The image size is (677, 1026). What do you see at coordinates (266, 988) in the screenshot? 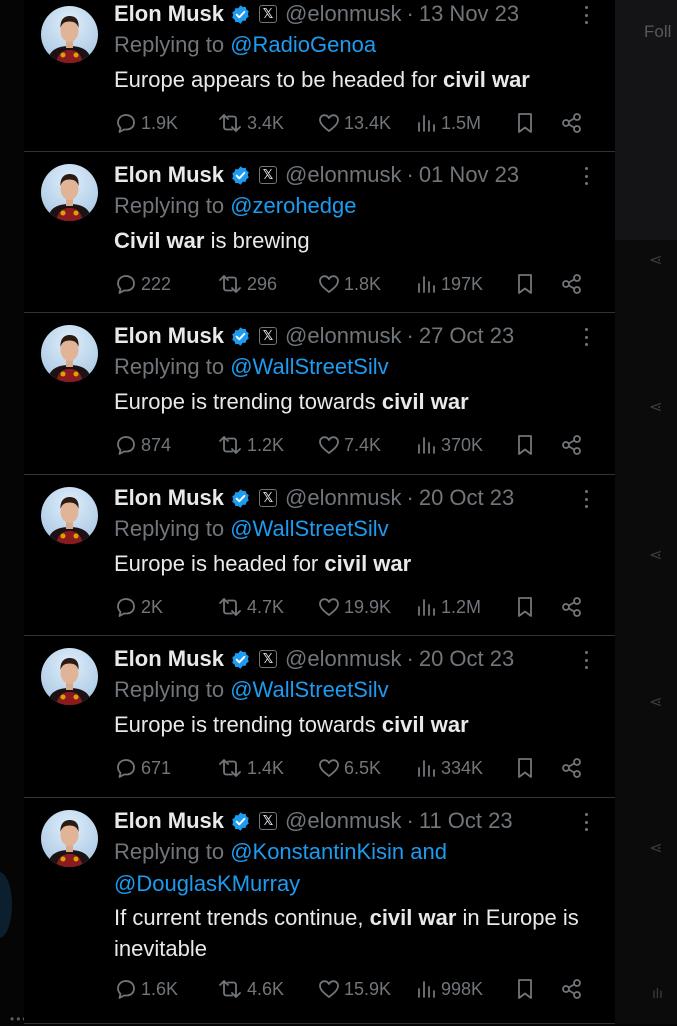
I see `repost-count: 4.6K` at bounding box center [266, 988].